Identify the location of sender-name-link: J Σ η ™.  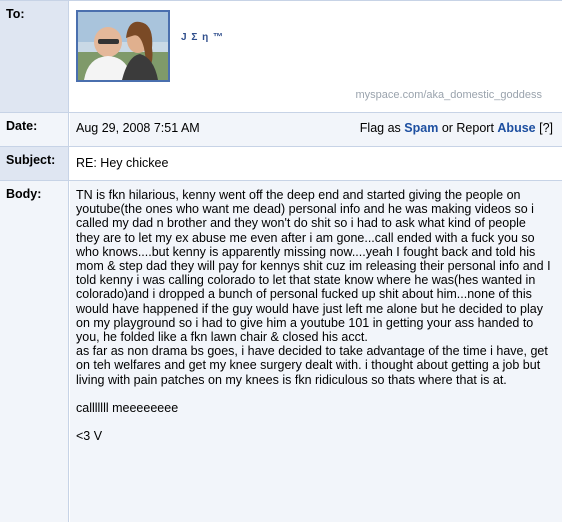
(202, 37).